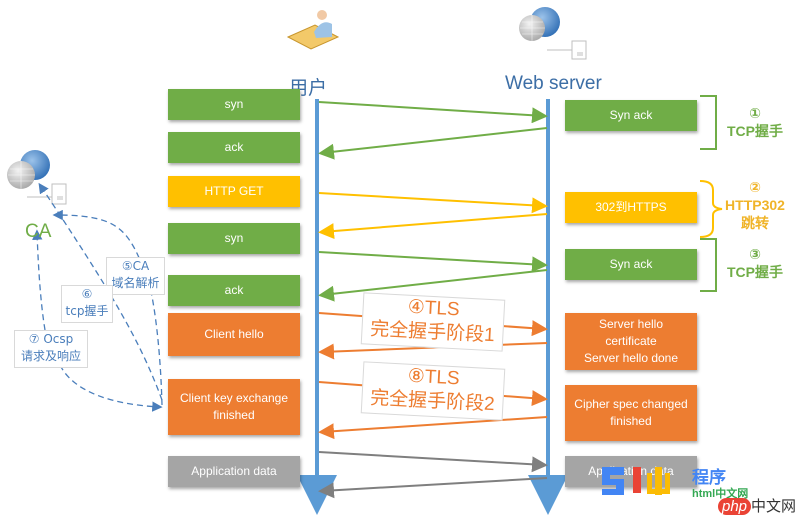 The width and height of the screenshot is (805, 521). Describe the element at coordinates (702, 493) in the screenshot. I see `watermark: 程序 html中文网 php 中文网` at that location.